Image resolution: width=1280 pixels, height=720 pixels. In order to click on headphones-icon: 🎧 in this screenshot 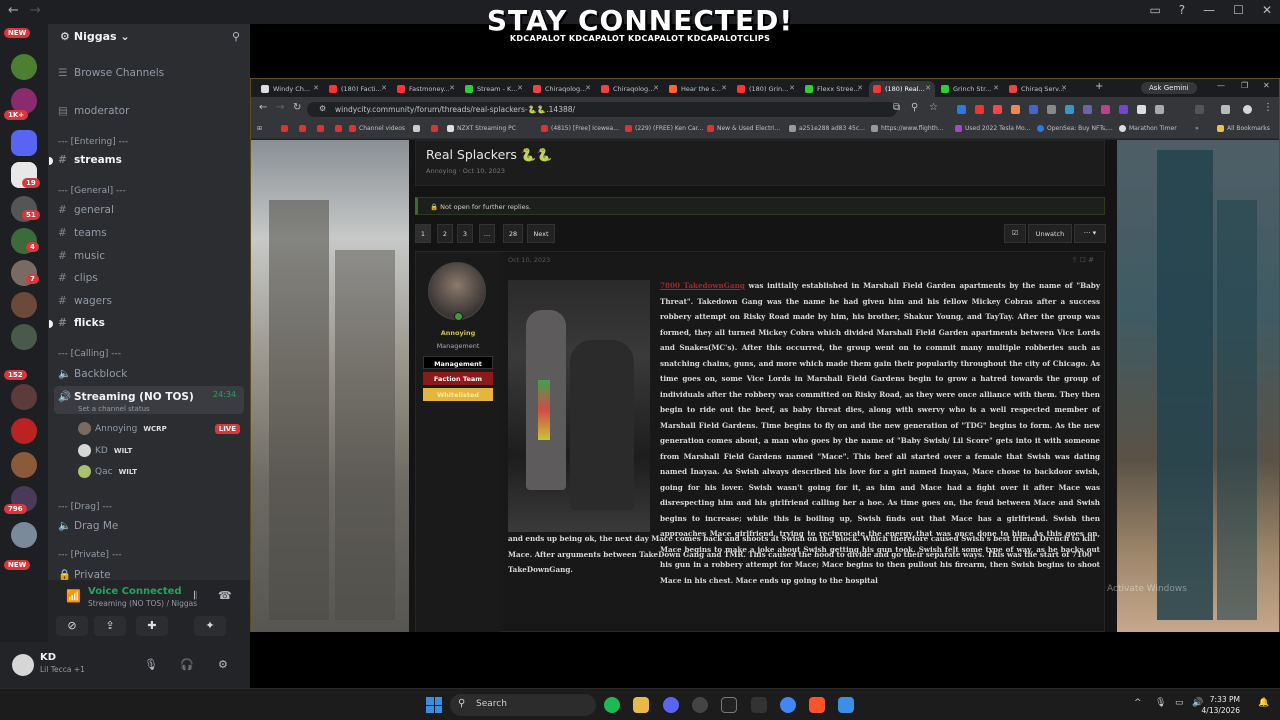, I will do `click(187, 664)`.